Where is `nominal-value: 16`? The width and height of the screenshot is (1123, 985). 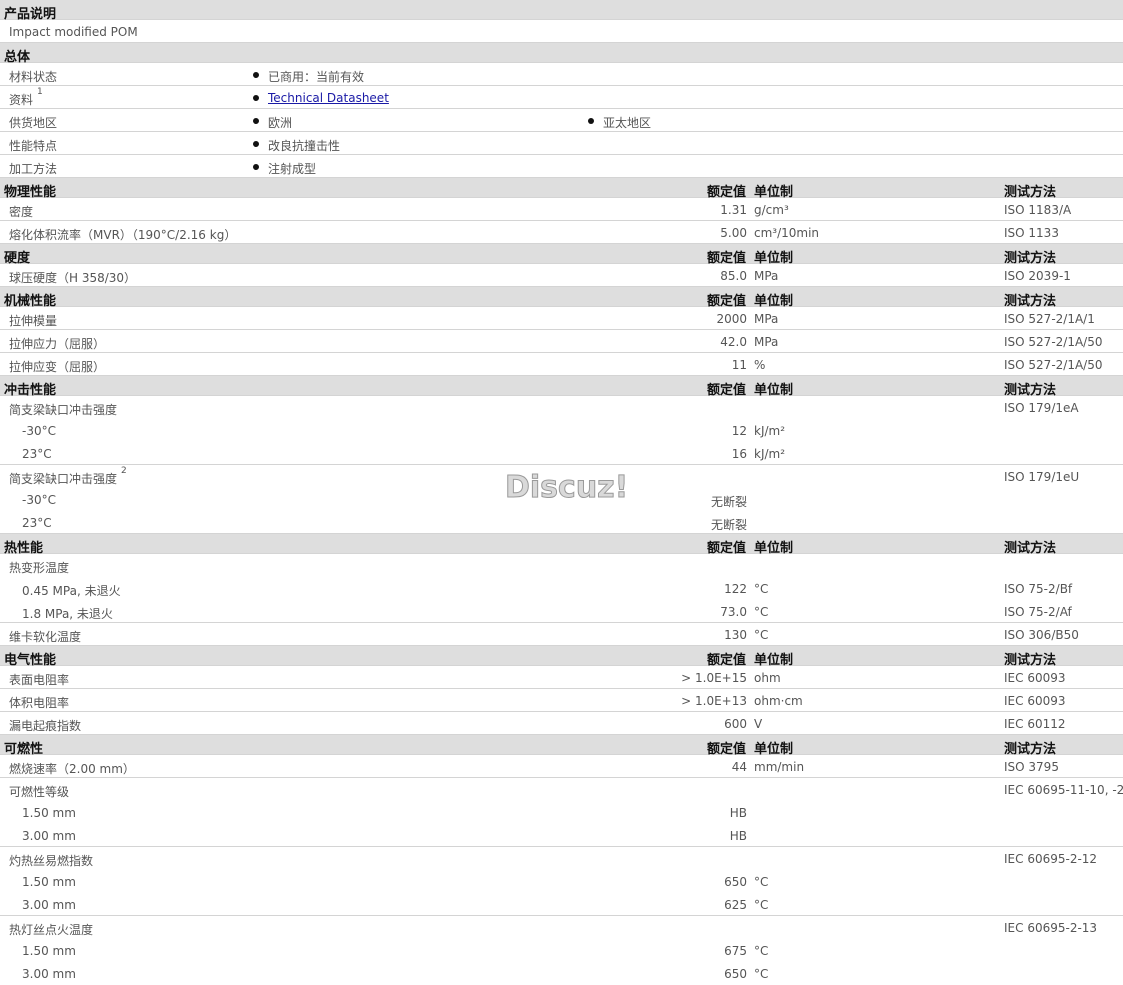
nominal-value: 16 is located at coordinates (739, 454).